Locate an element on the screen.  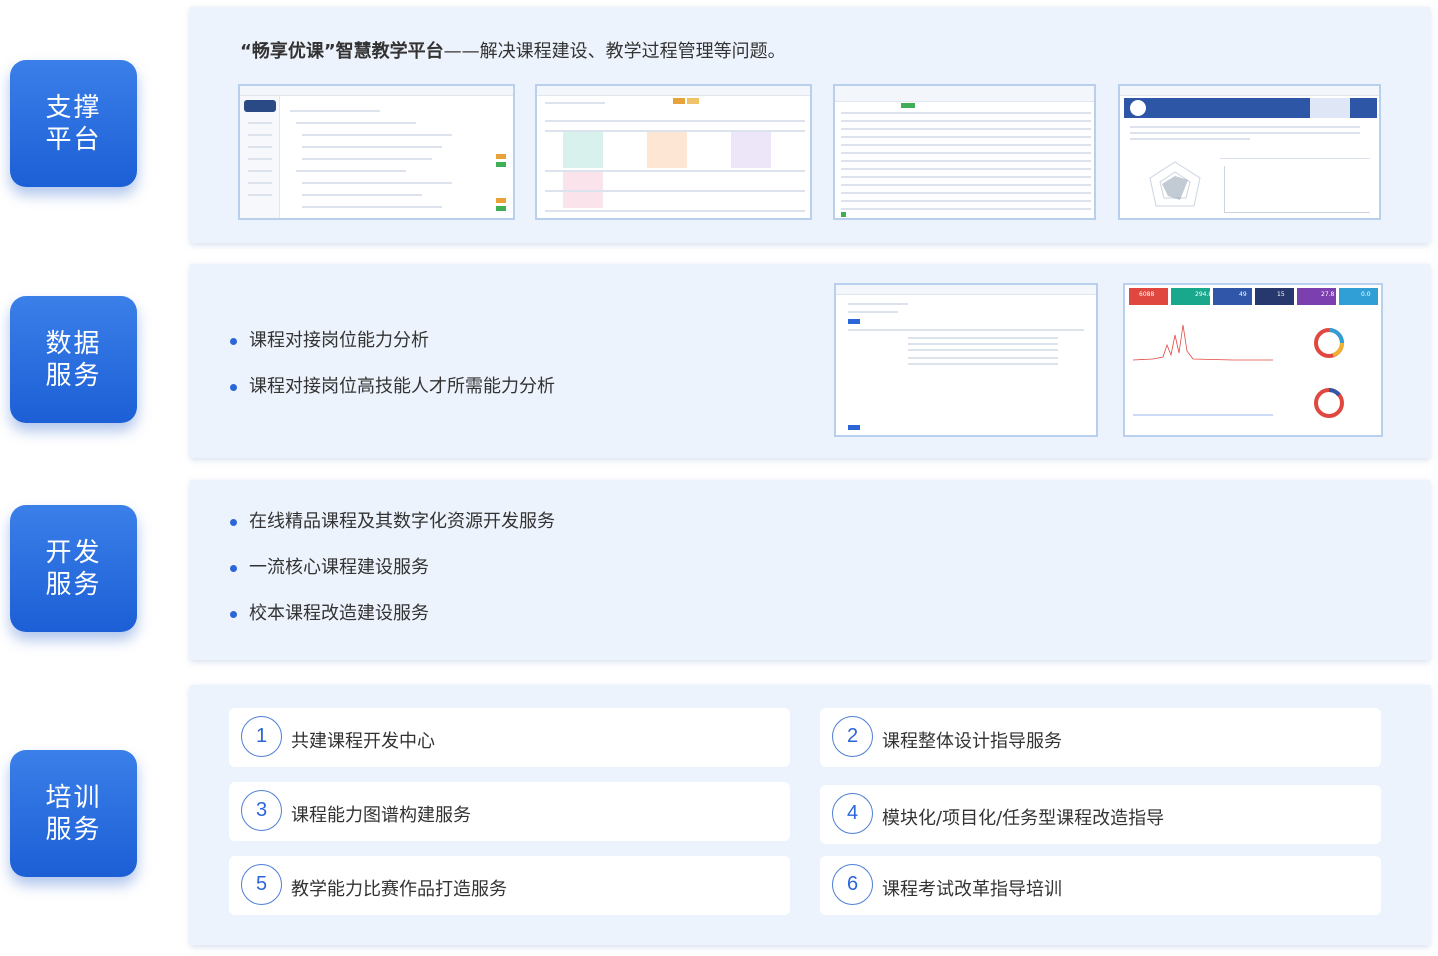
item-number: 1 is located at coordinates (261, 736).